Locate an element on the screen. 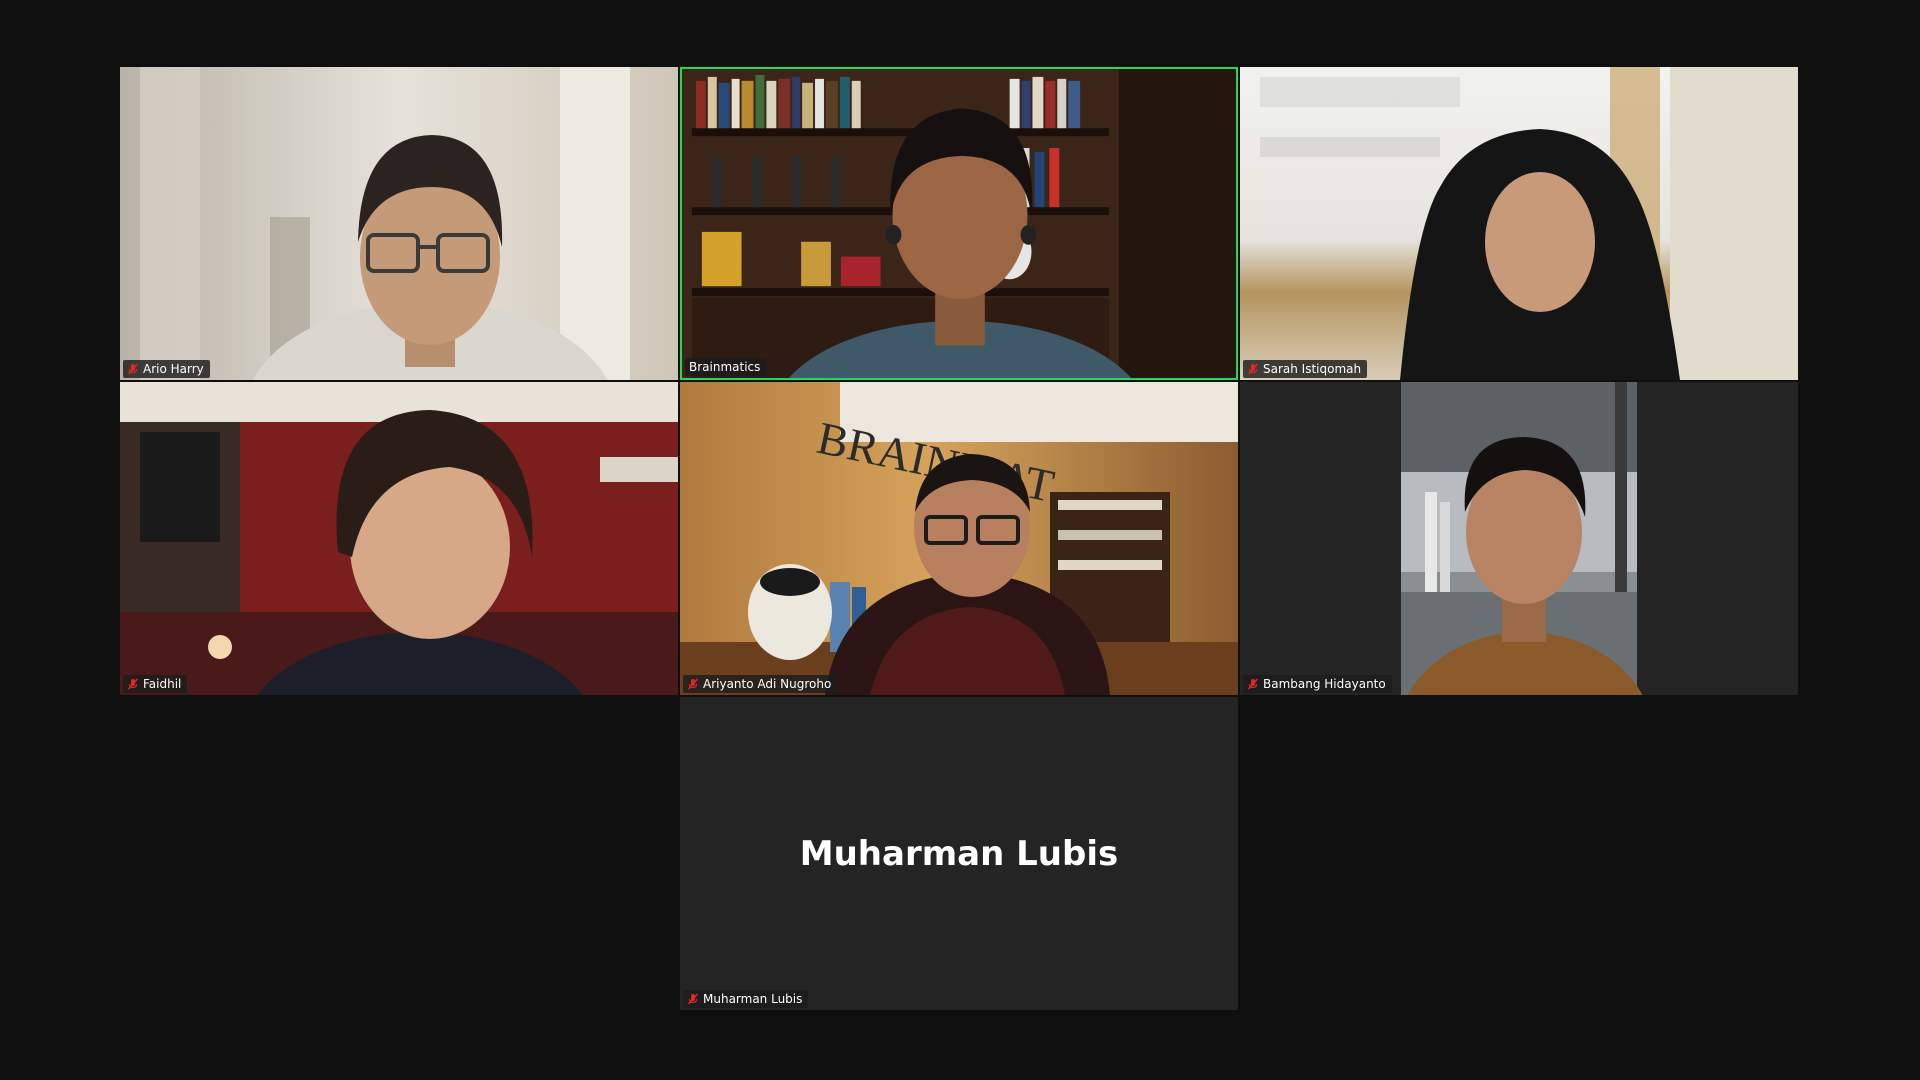 This screenshot has width=1920, height=1080. participant-name-tag: Ario Harry is located at coordinates (166, 369).